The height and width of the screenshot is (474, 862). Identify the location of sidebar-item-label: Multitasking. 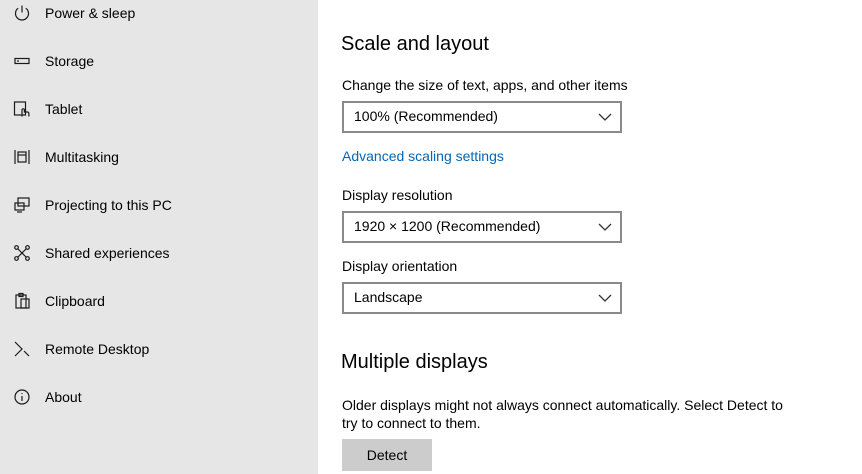
(82, 157).